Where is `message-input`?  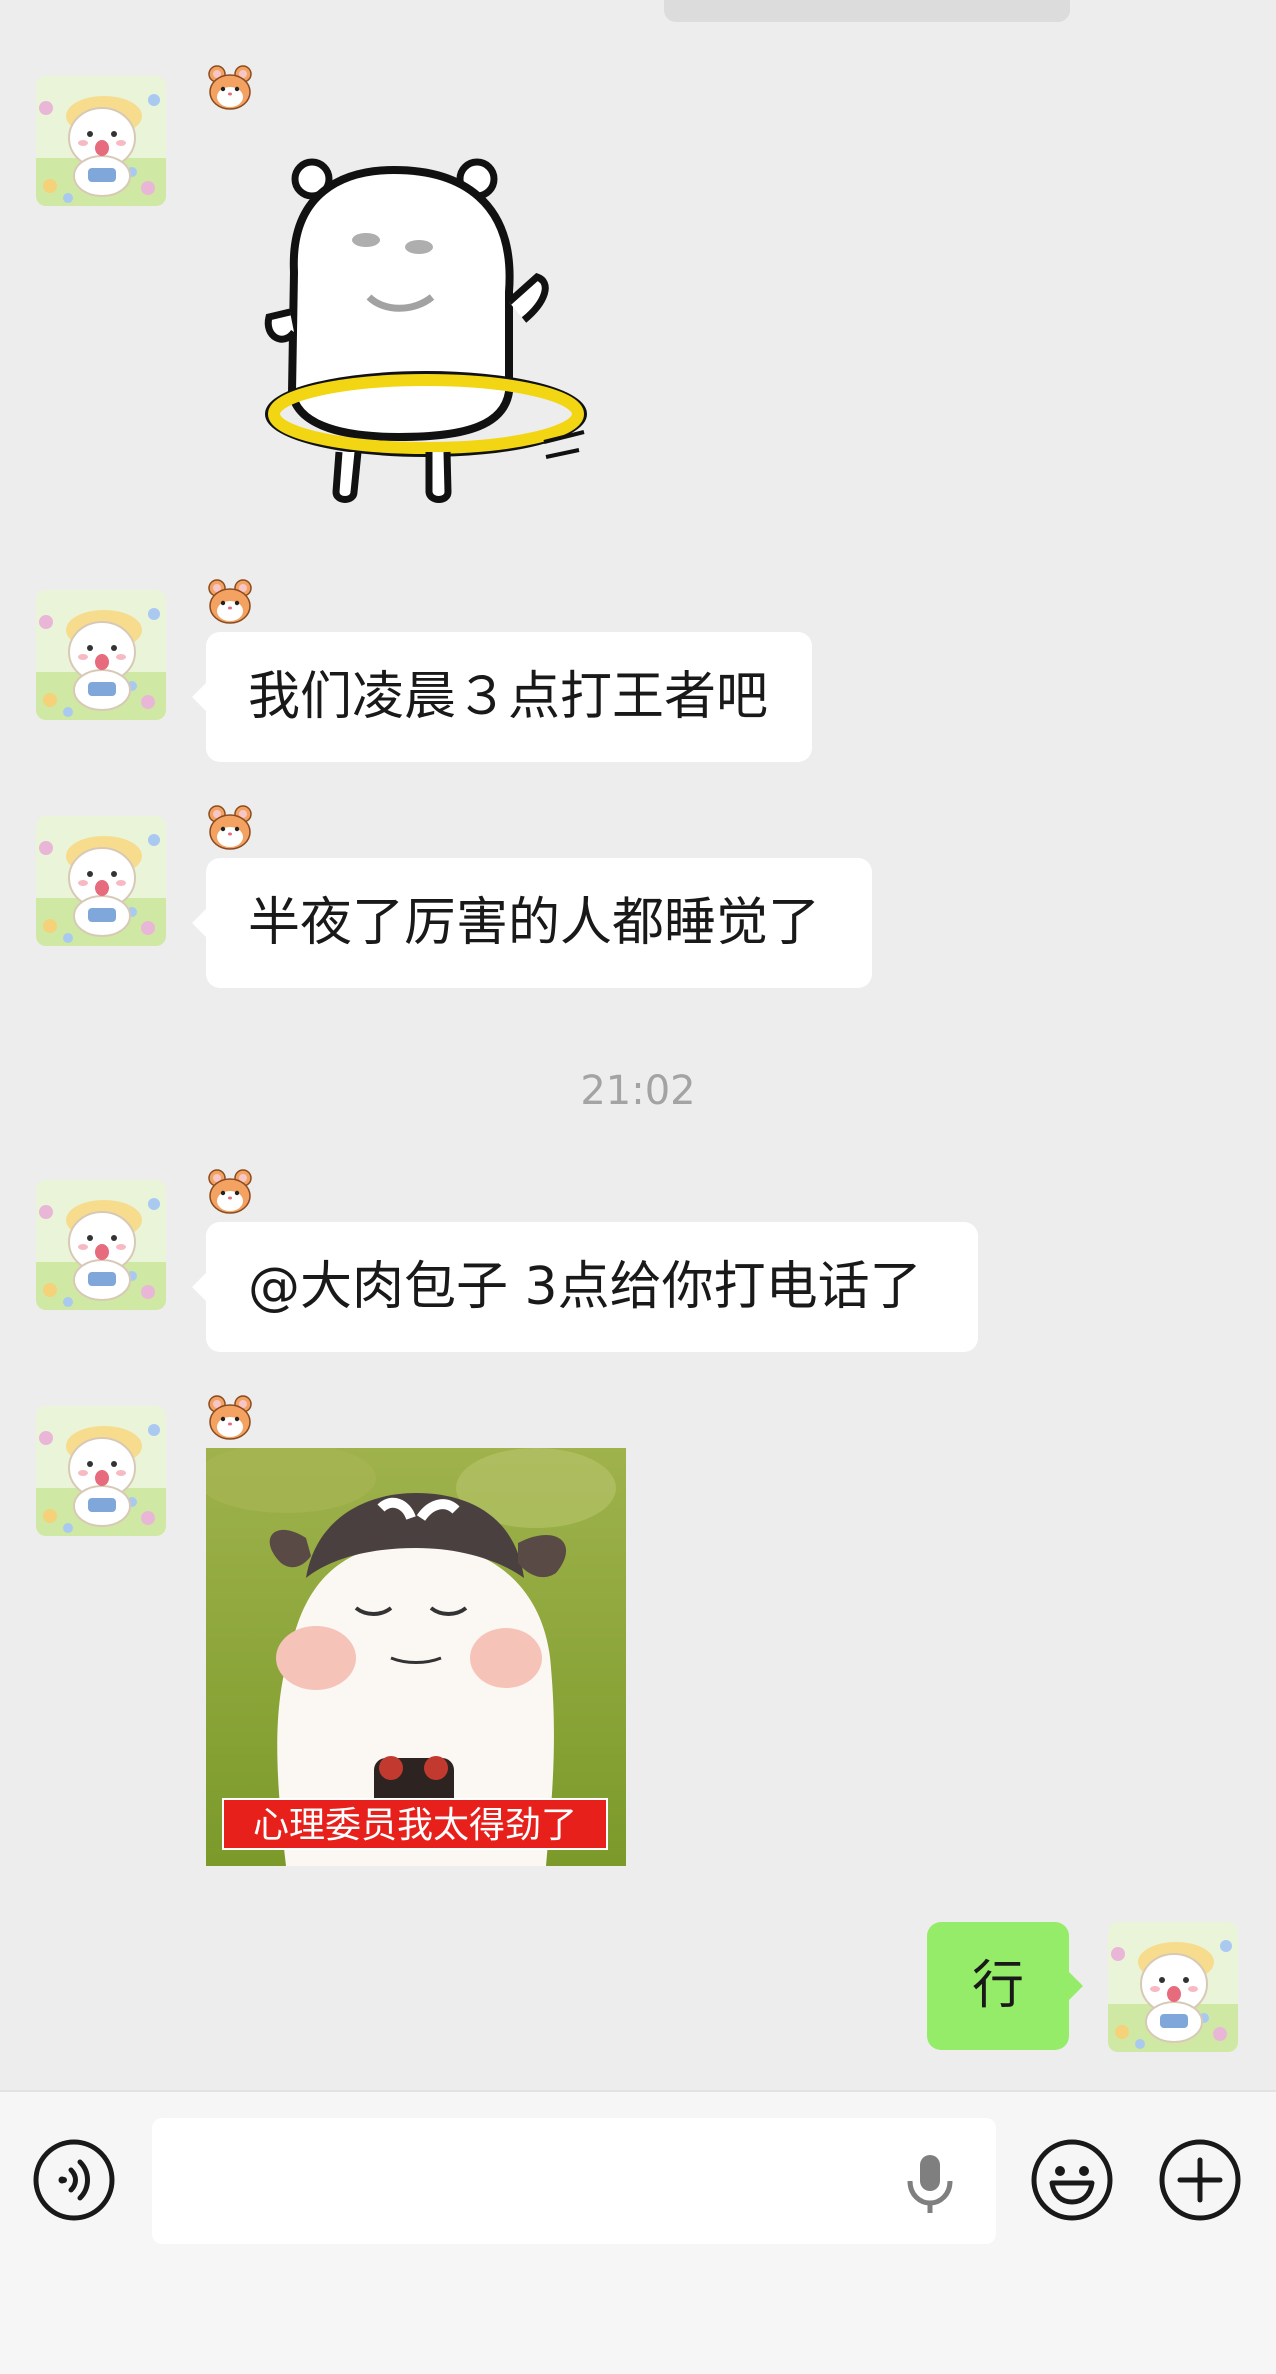
message-input is located at coordinates (534, 2182).